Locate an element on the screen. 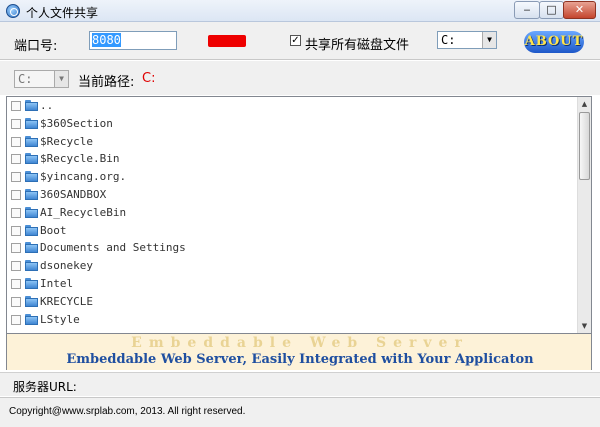  list-item: dsonekey is located at coordinates (293, 266).